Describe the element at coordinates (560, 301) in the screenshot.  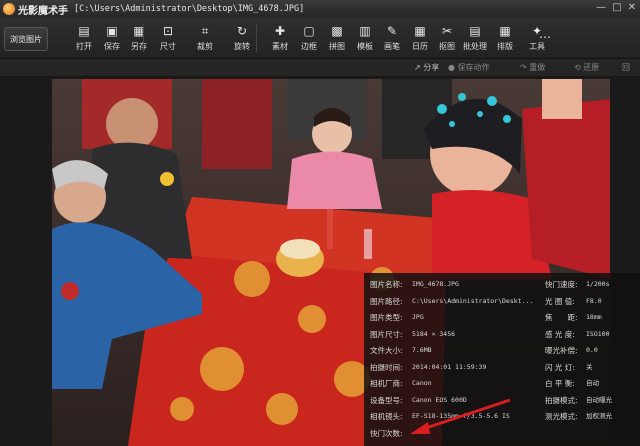
I see `exif-label: 光 圈 值:` at that location.